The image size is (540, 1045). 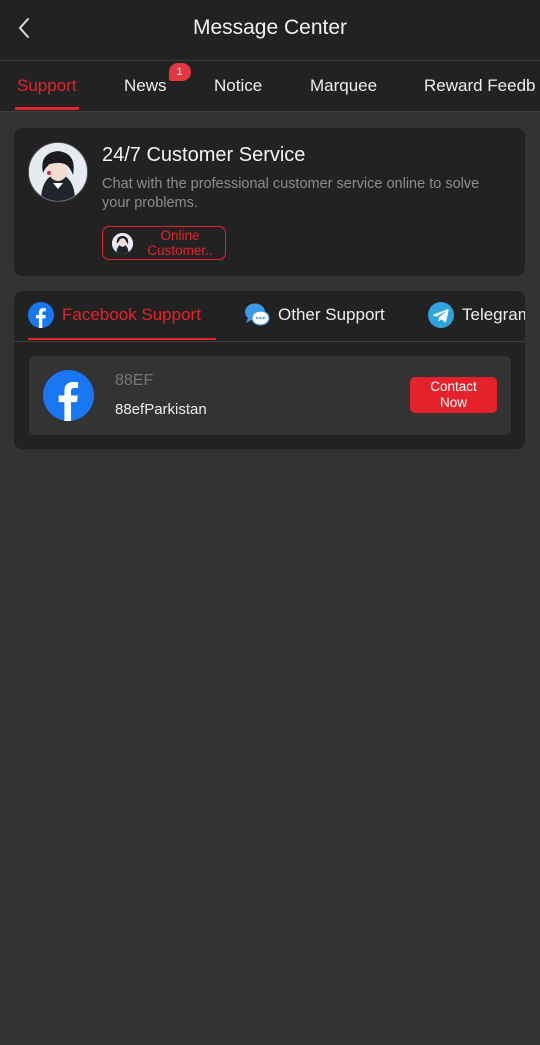 I want to click on tab-support: Support, so click(x=47, y=86).